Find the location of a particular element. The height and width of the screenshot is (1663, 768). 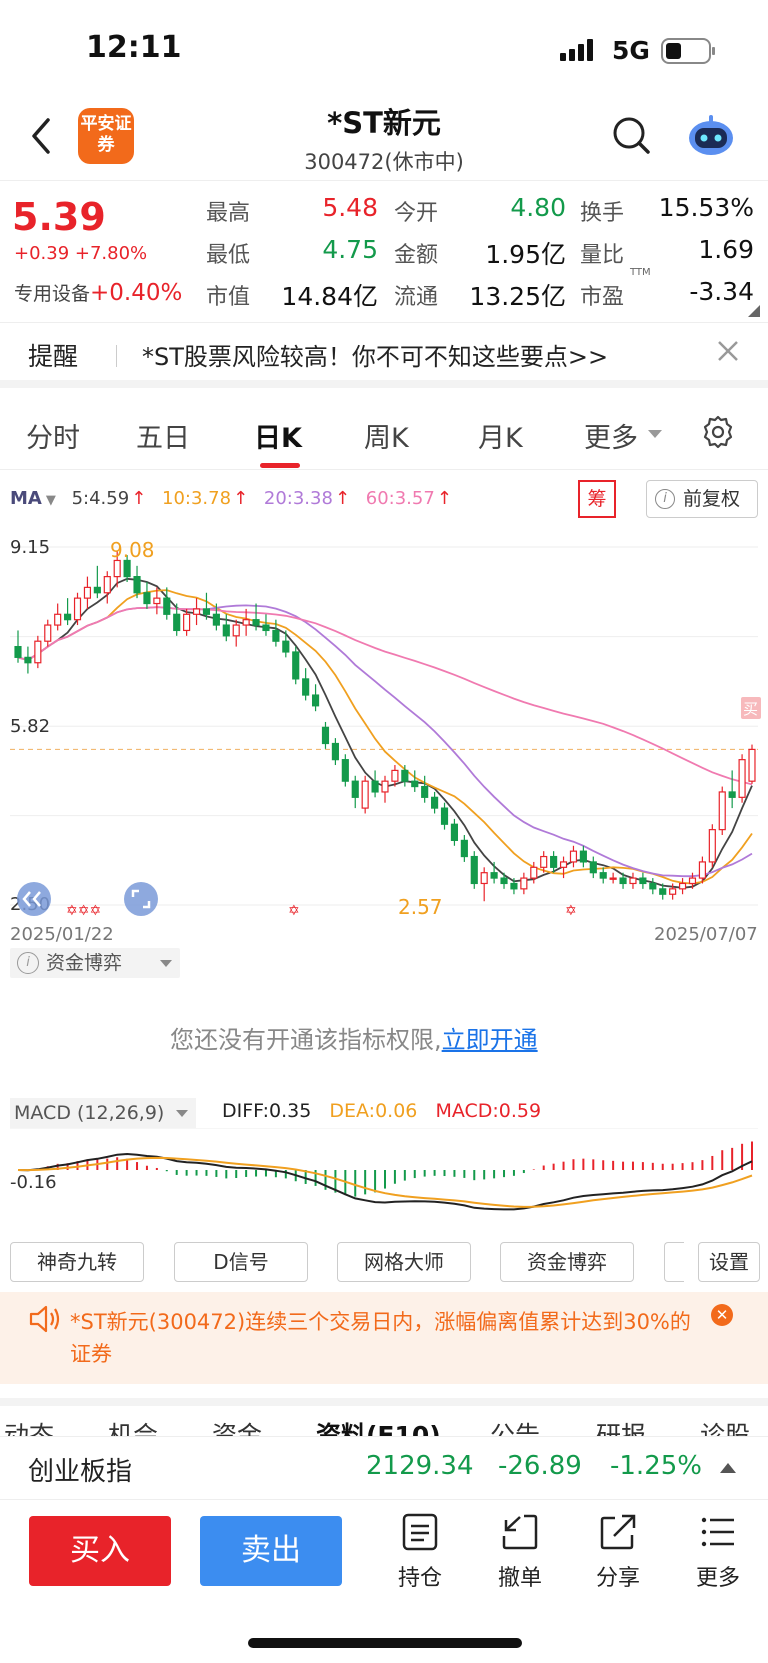

tab-opportunity: 机会 is located at coordinates (133, 1426).